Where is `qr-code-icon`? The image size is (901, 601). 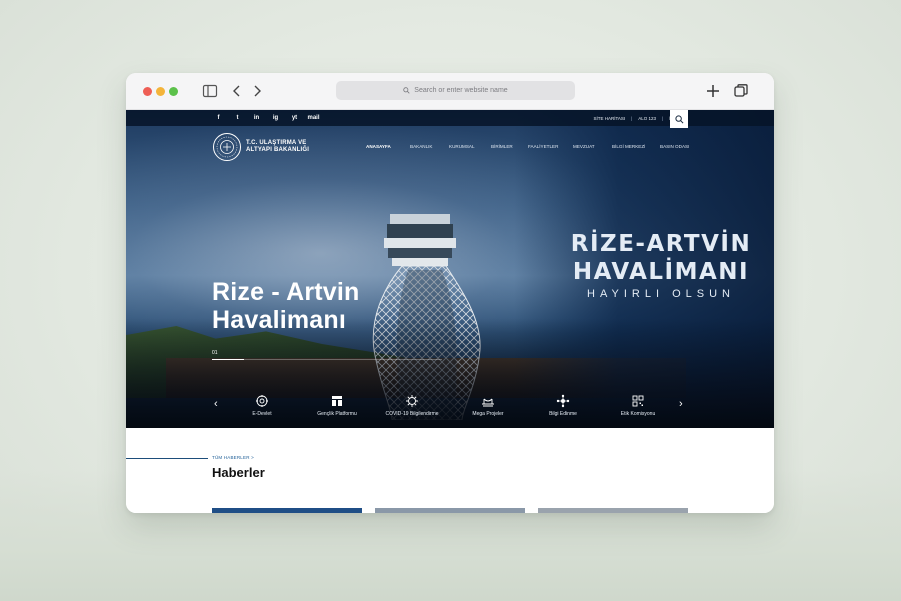 qr-code-icon is located at coordinates (638, 401).